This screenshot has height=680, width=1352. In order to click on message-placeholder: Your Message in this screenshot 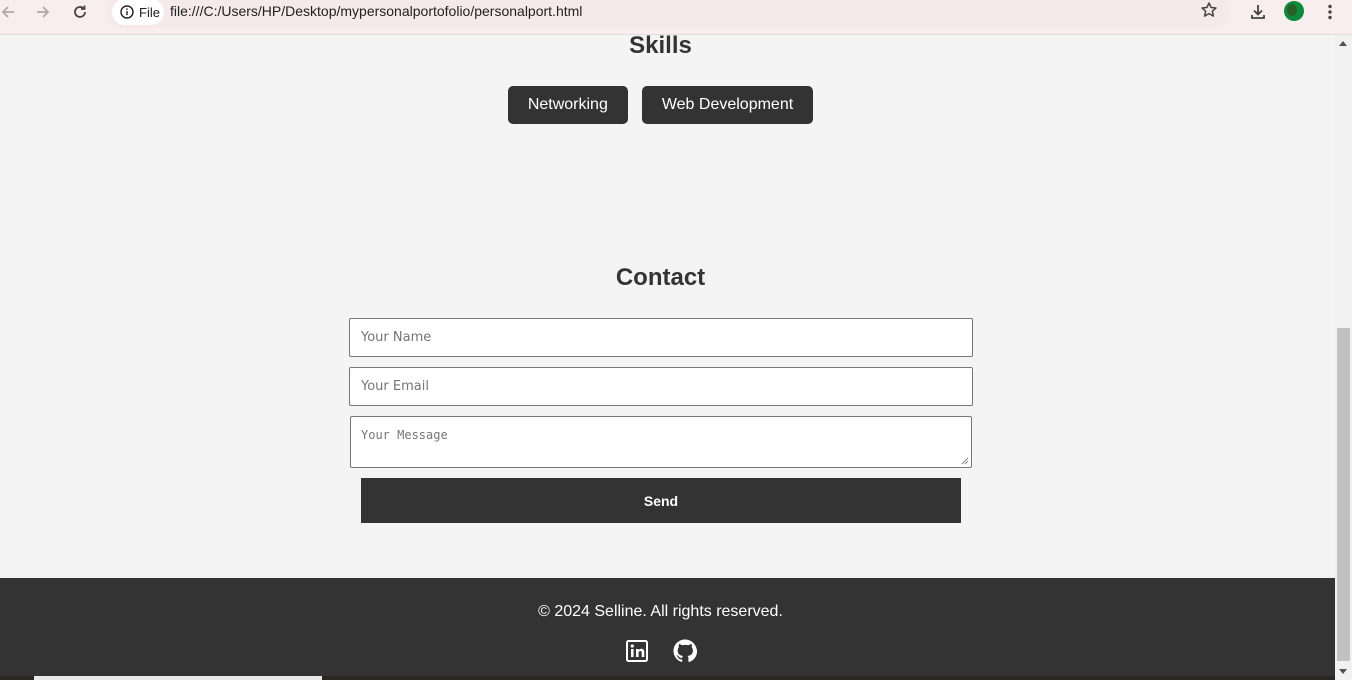, I will do `click(404, 435)`.